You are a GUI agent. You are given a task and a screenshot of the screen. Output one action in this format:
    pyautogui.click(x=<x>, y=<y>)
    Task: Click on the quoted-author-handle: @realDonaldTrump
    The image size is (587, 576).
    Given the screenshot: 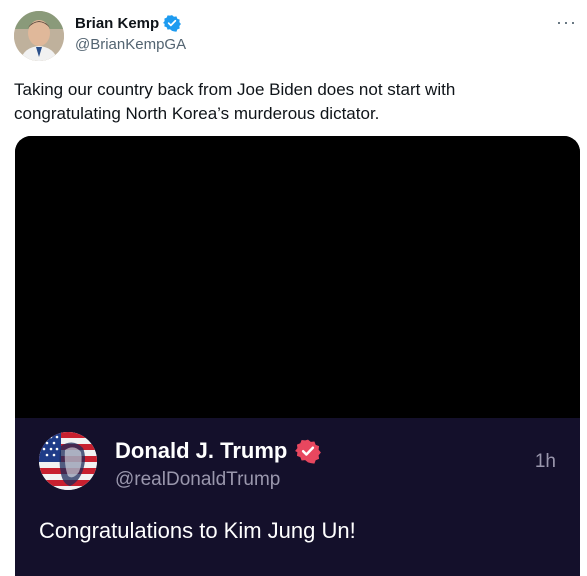 What is the action you would take?
    pyautogui.click(x=198, y=479)
    